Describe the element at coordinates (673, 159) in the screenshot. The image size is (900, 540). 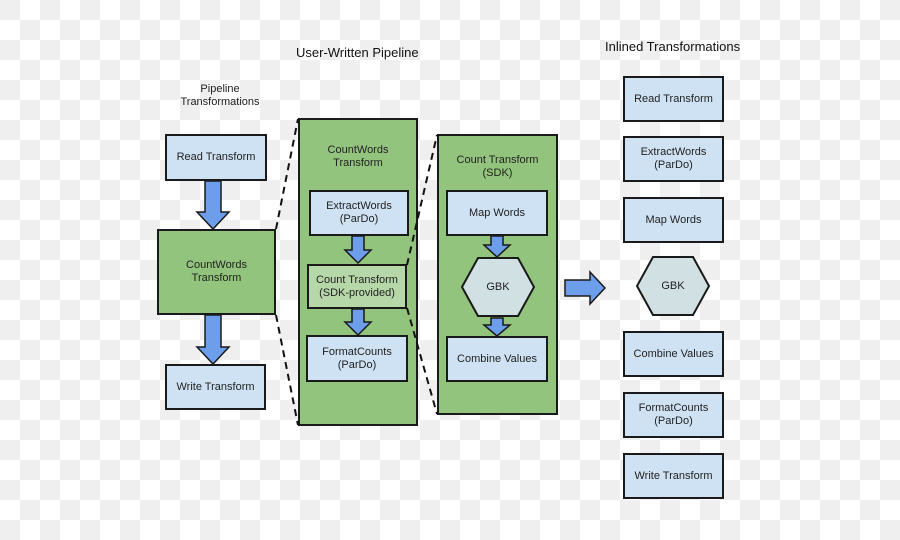
I see `inlined-extractwords-box: ExtractWords (ParDo)` at that location.